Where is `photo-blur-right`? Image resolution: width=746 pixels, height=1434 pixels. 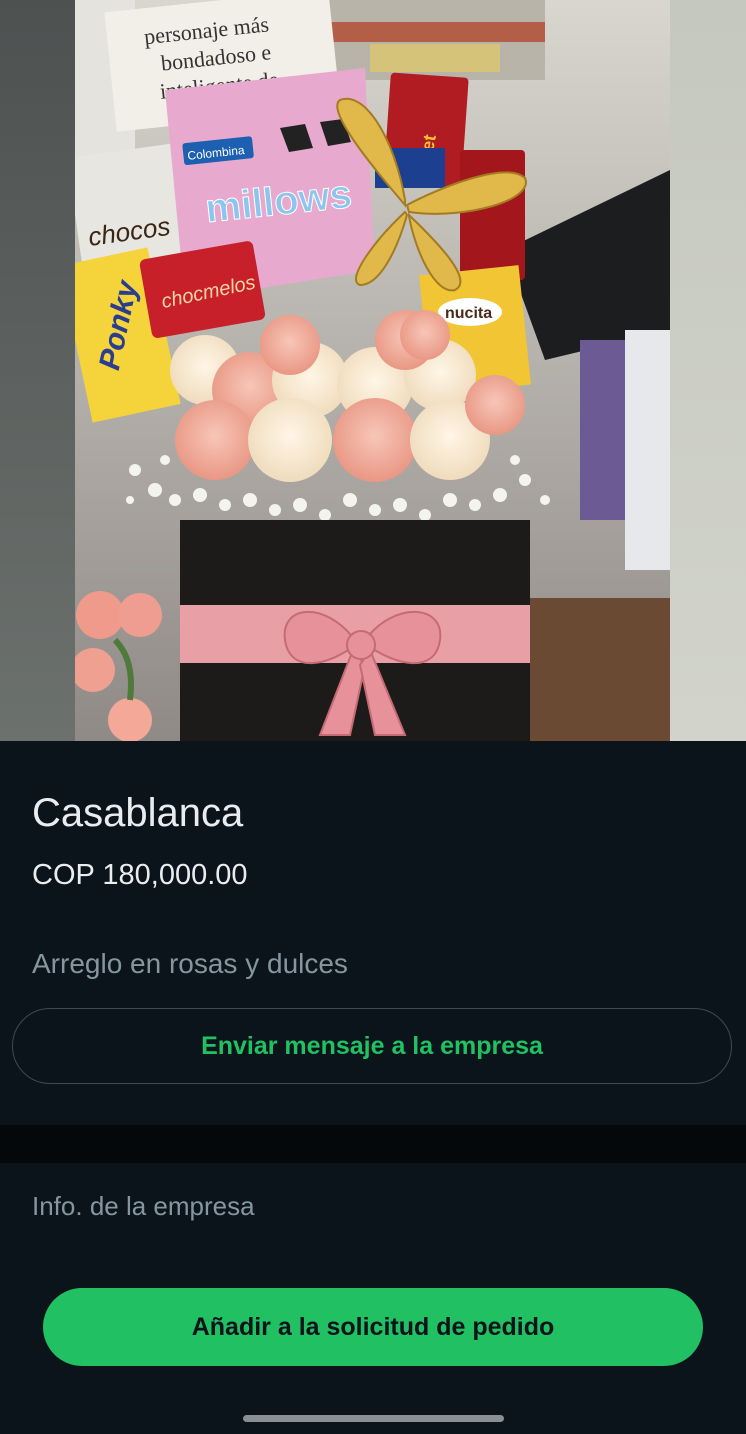
photo-blur-right is located at coordinates (708, 370).